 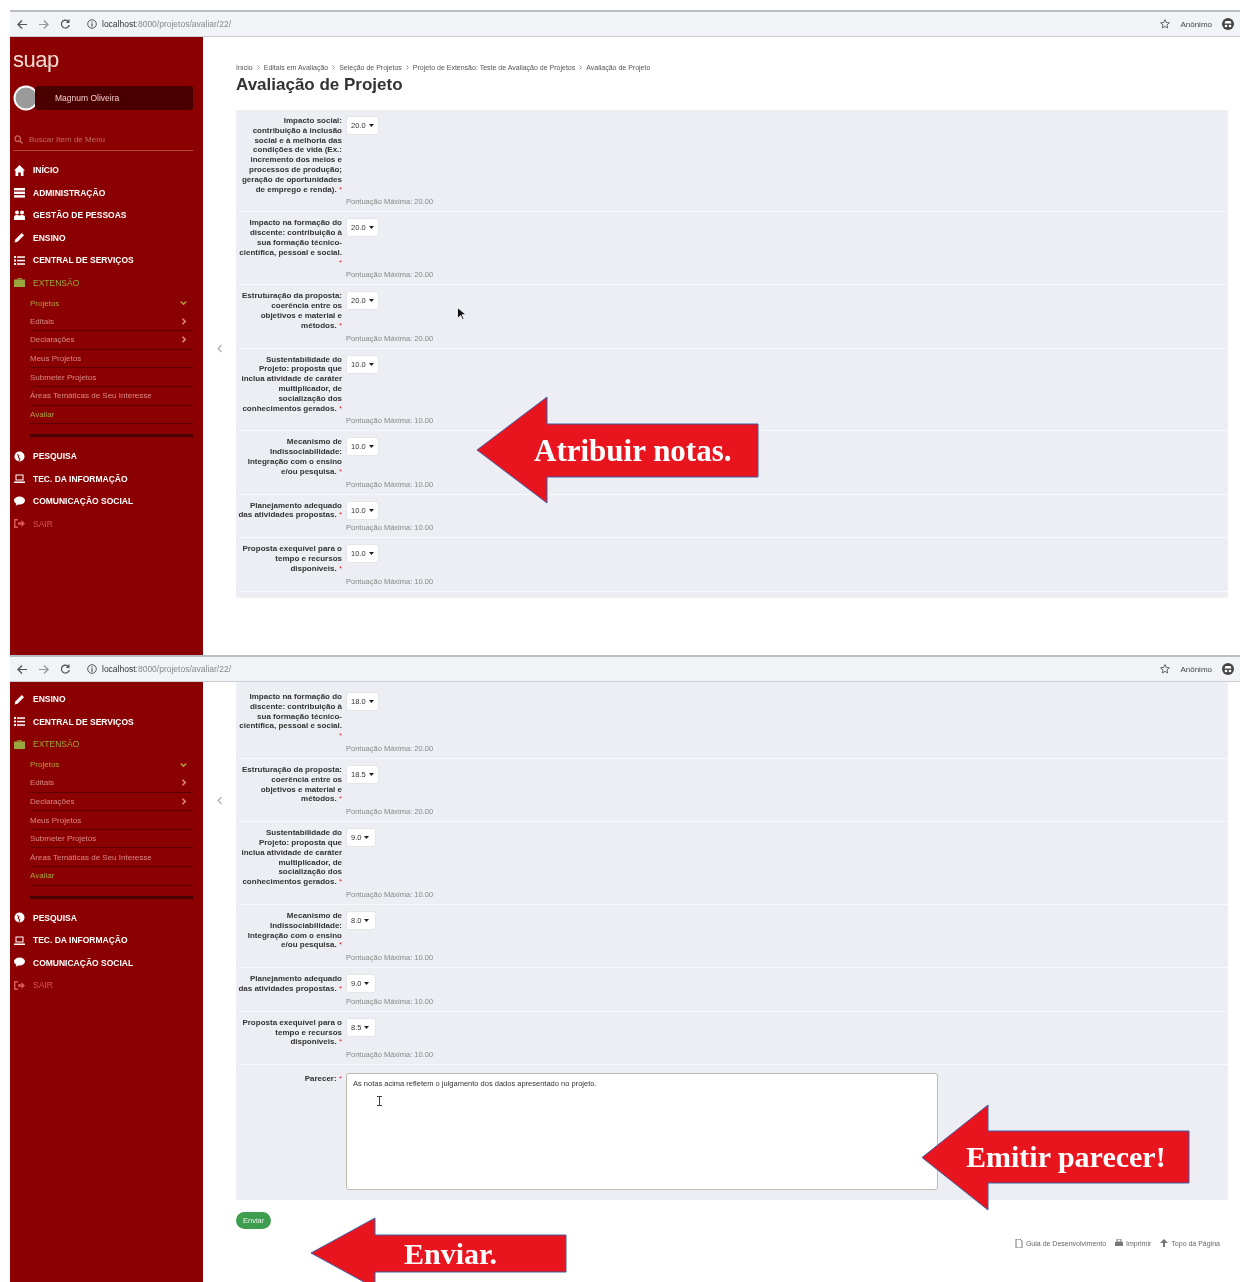 I want to click on reload-icon, so click(x=65, y=669).